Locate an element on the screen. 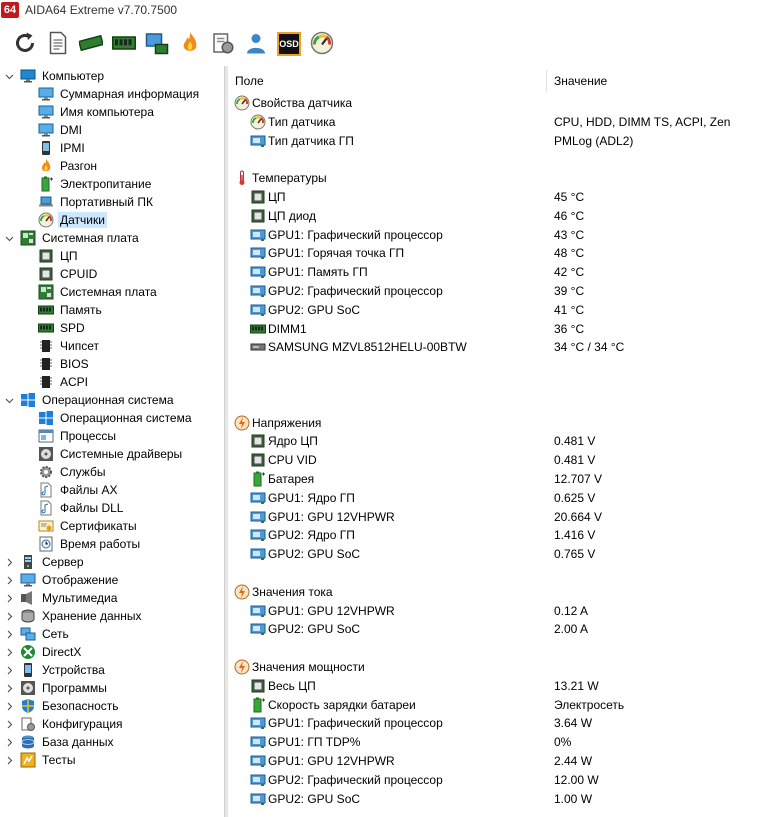 The image size is (759, 817). tree-item: Сертификаты is located at coordinates (88, 526).